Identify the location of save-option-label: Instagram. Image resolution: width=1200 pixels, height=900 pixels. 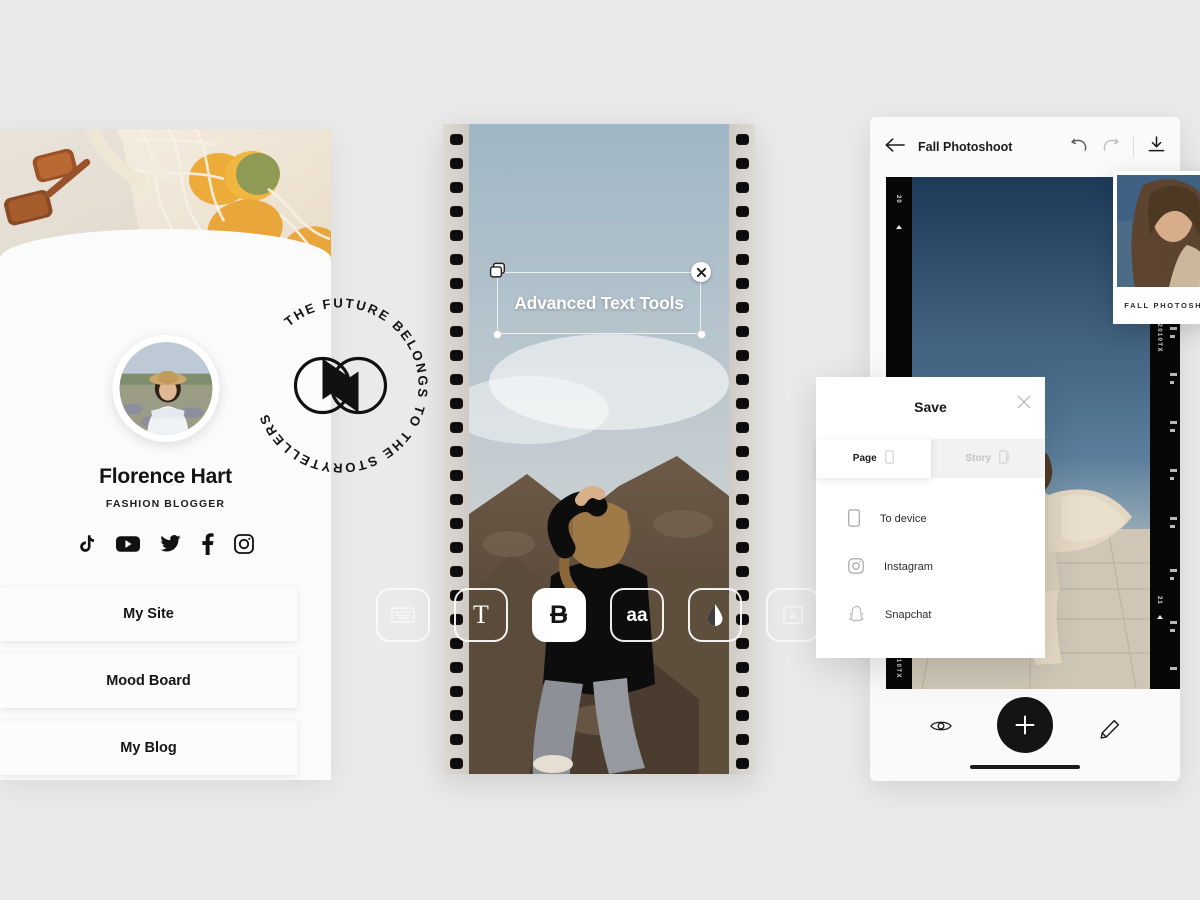
(908, 567).